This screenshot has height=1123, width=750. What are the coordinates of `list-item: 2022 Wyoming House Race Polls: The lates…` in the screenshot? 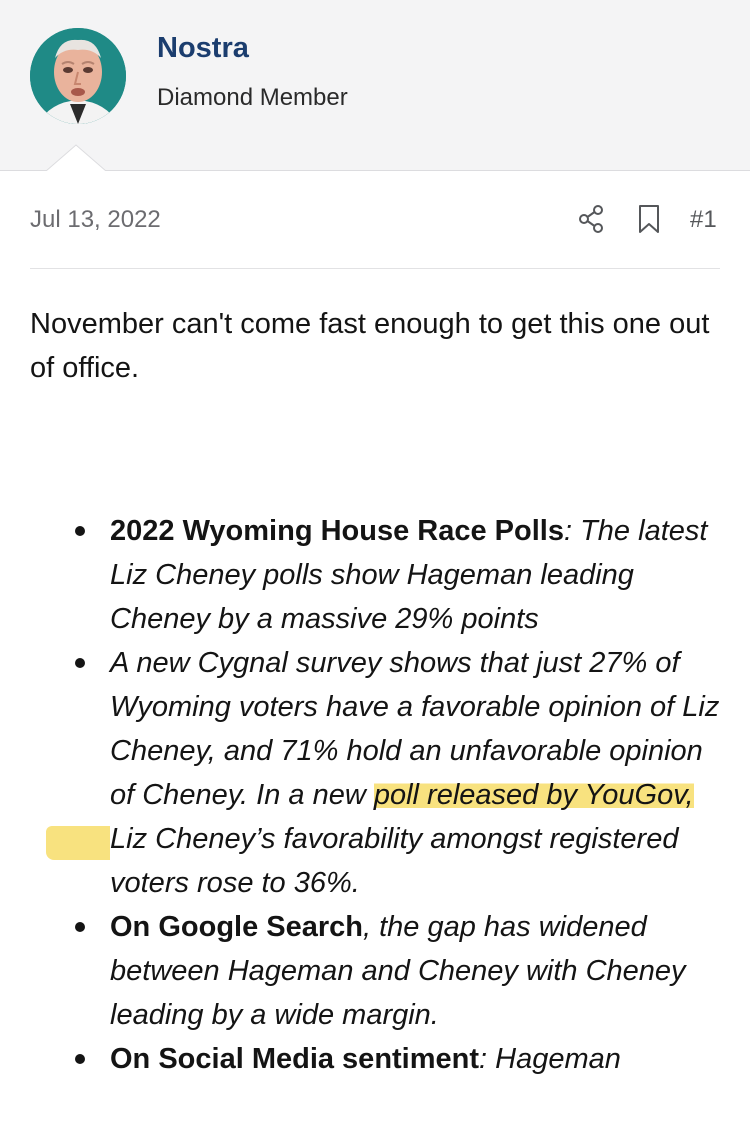 It's located at (375, 575).